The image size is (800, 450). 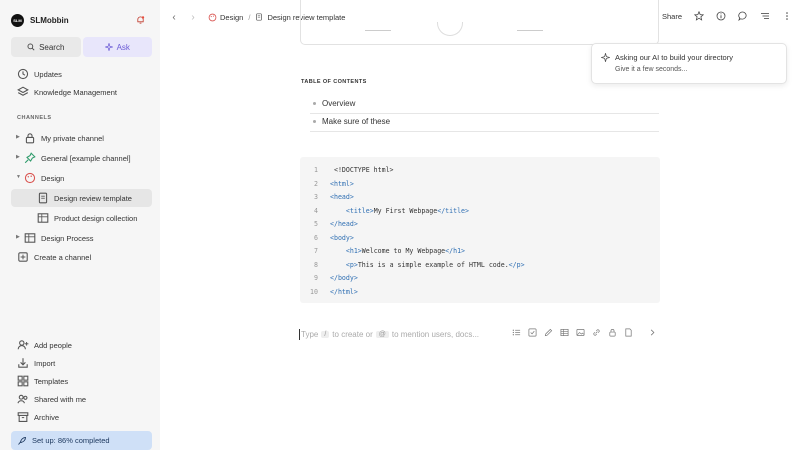 I want to click on sparkle-icon, so click(x=108, y=47).